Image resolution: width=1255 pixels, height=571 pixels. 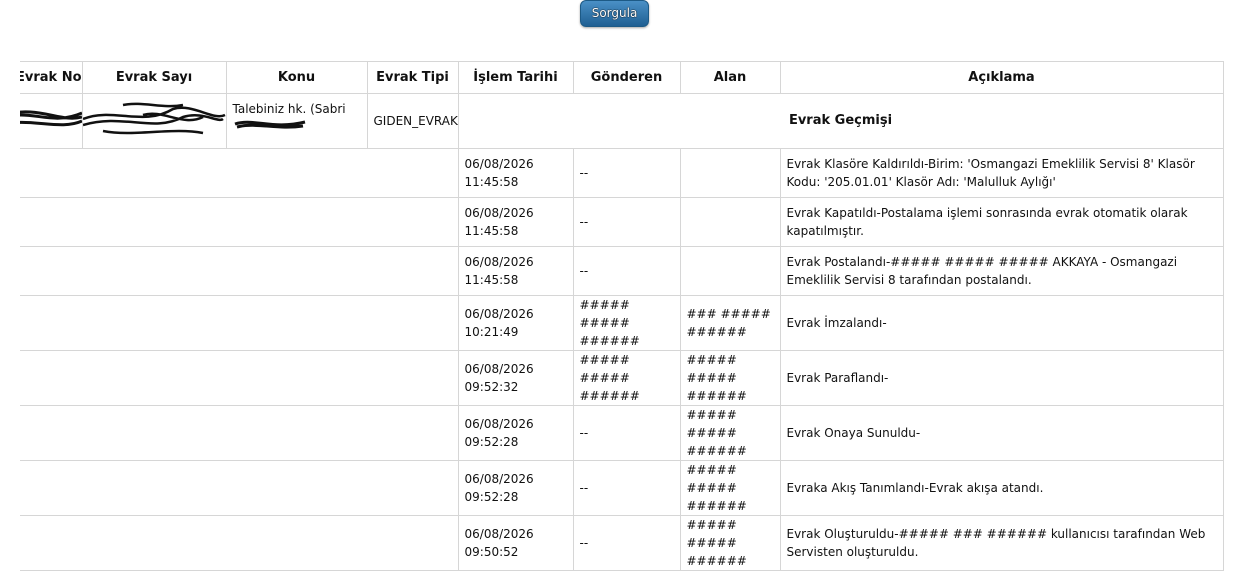 I want to click on evrak-sayi-cell, so click(x=154, y=121).